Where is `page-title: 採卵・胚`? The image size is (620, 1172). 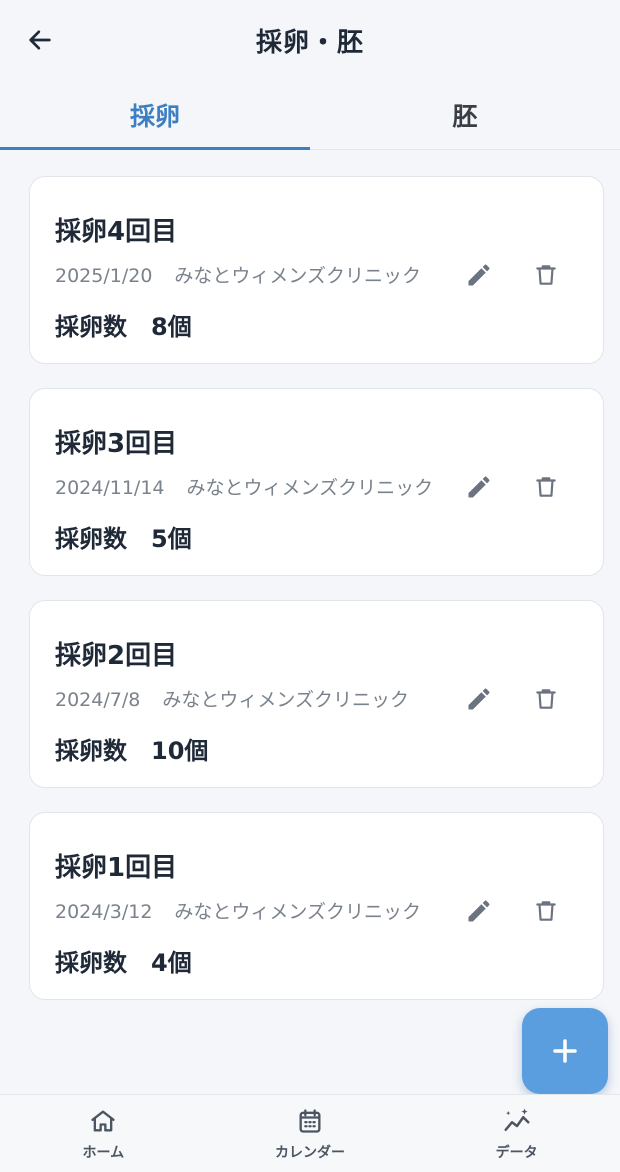 page-title: 採卵・胚 is located at coordinates (309, 42).